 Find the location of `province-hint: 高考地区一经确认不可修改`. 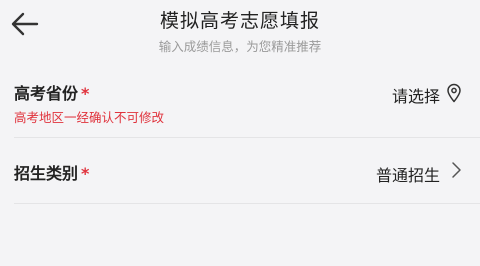

province-hint: 高考地区一经确认不可修改 is located at coordinates (89, 117).